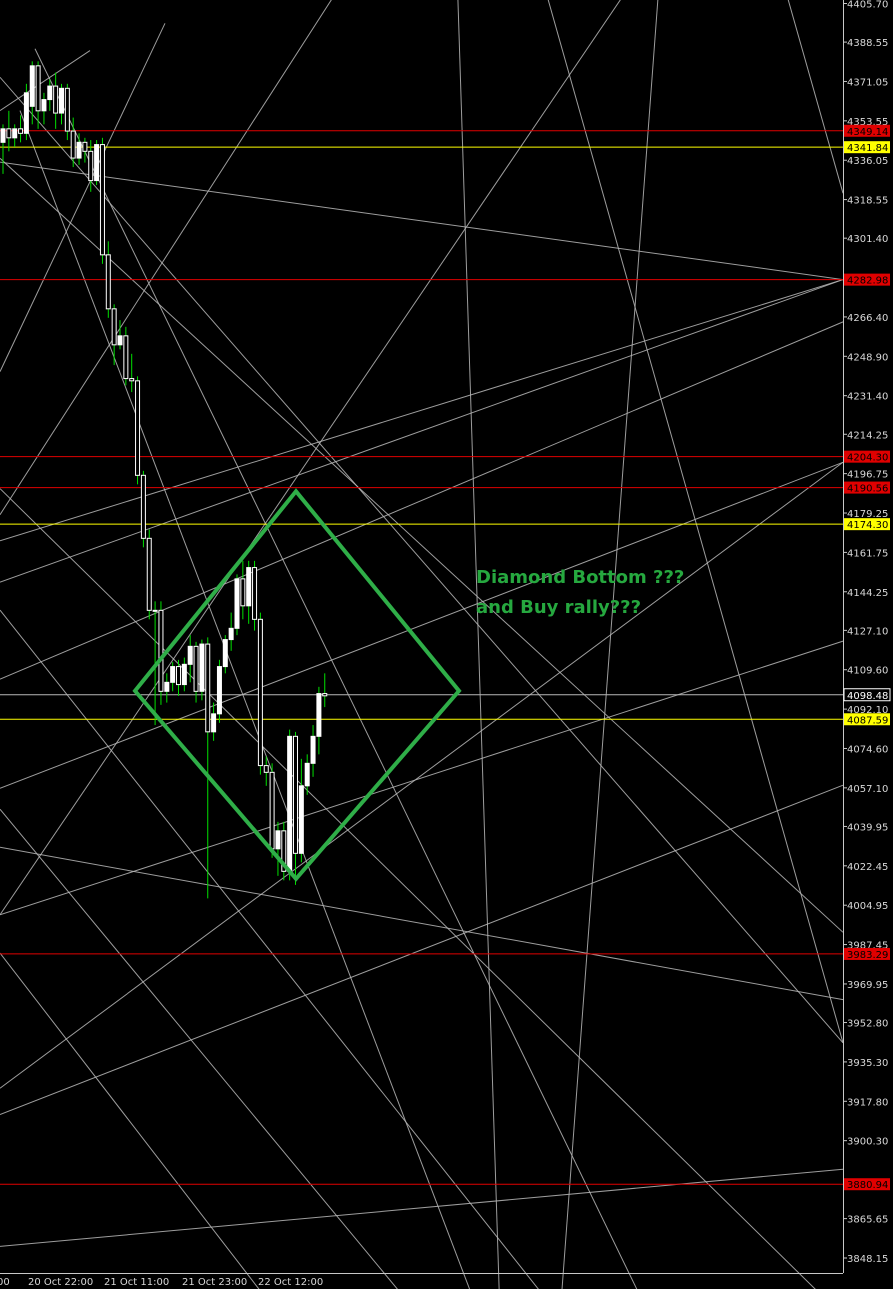 This screenshot has width=893, height=1289. What do you see at coordinates (867, 1024) in the screenshot?
I see `price-tick-label: 3952.80` at bounding box center [867, 1024].